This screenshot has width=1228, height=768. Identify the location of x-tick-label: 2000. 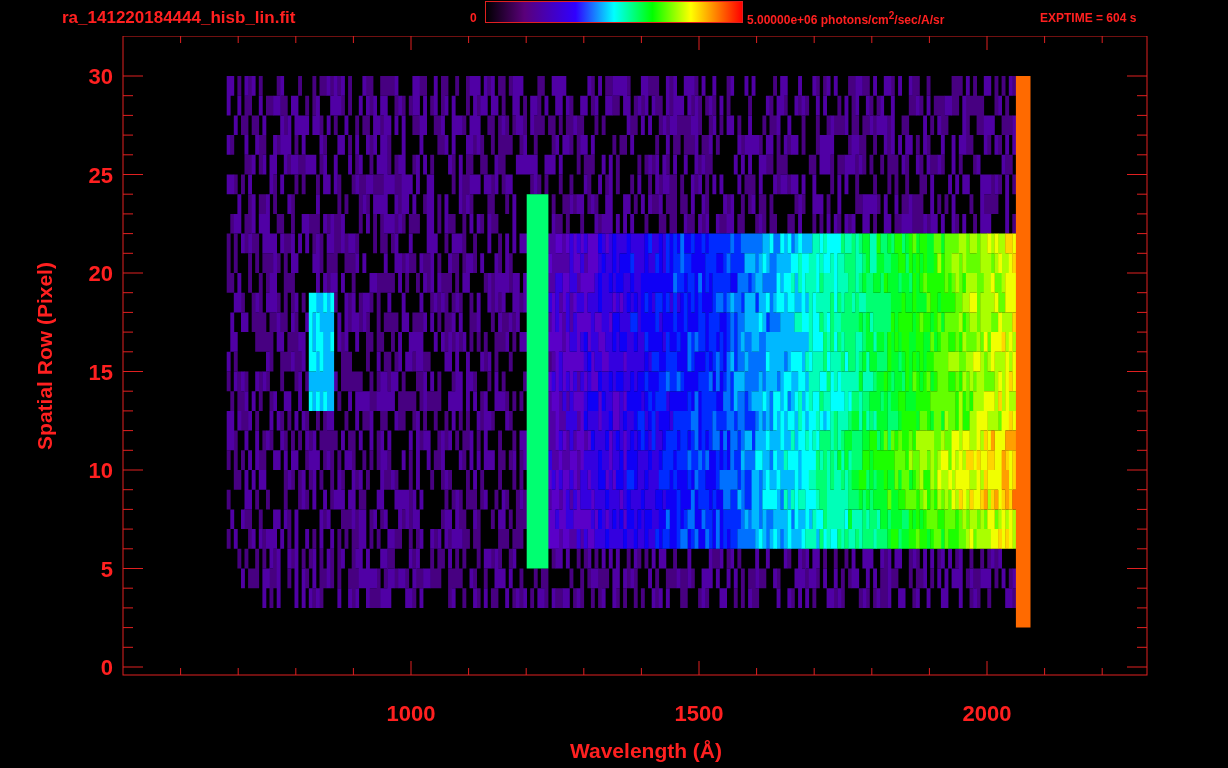
(987, 713).